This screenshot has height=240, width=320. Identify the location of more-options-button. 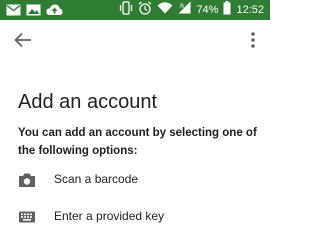
(253, 40).